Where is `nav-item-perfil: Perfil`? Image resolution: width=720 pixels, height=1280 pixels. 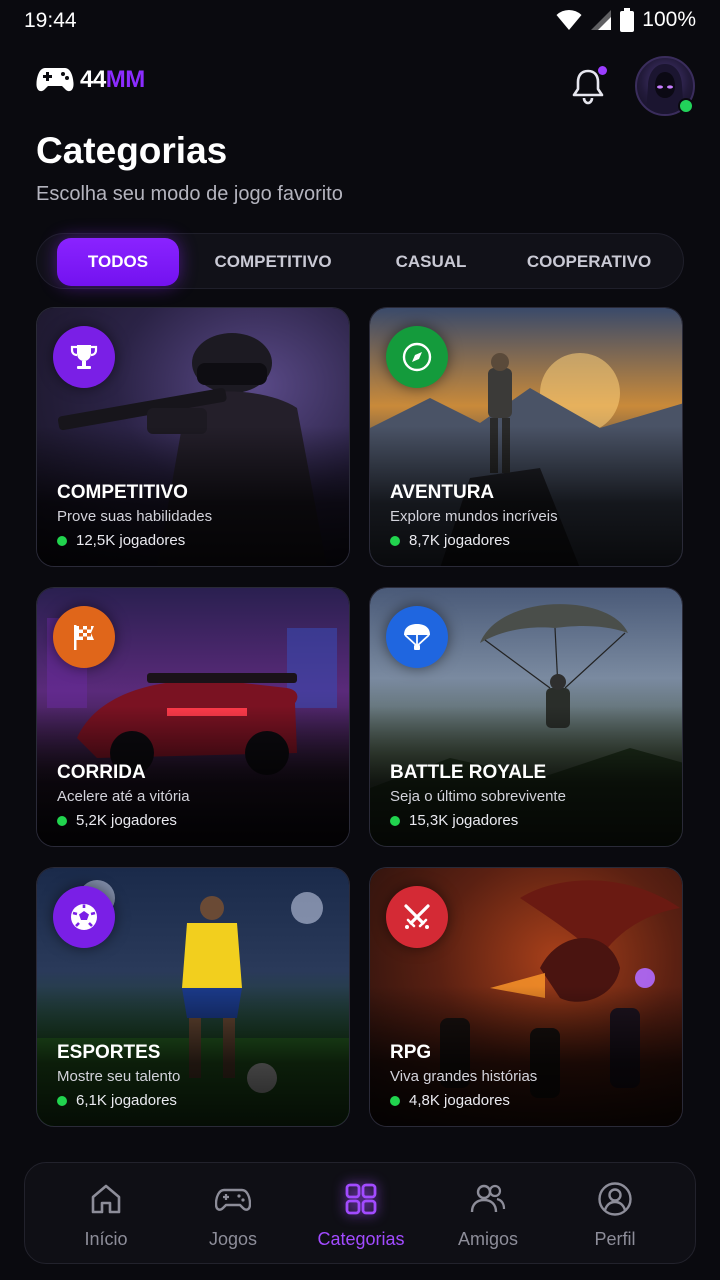 nav-item-perfil: Perfil is located at coordinates (615, 1214).